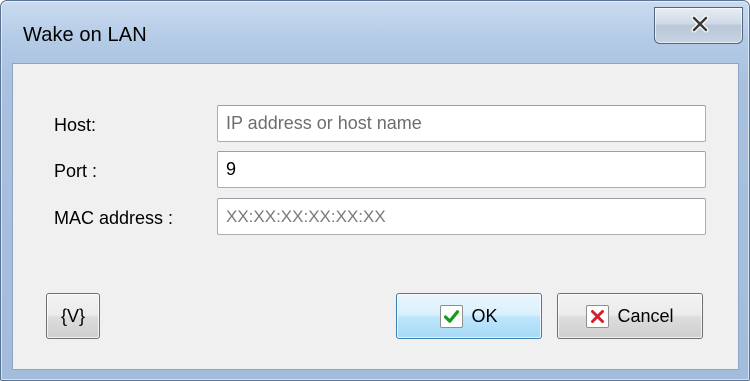 The width and height of the screenshot is (750, 381). I want to click on port-input, so click(461, 169).